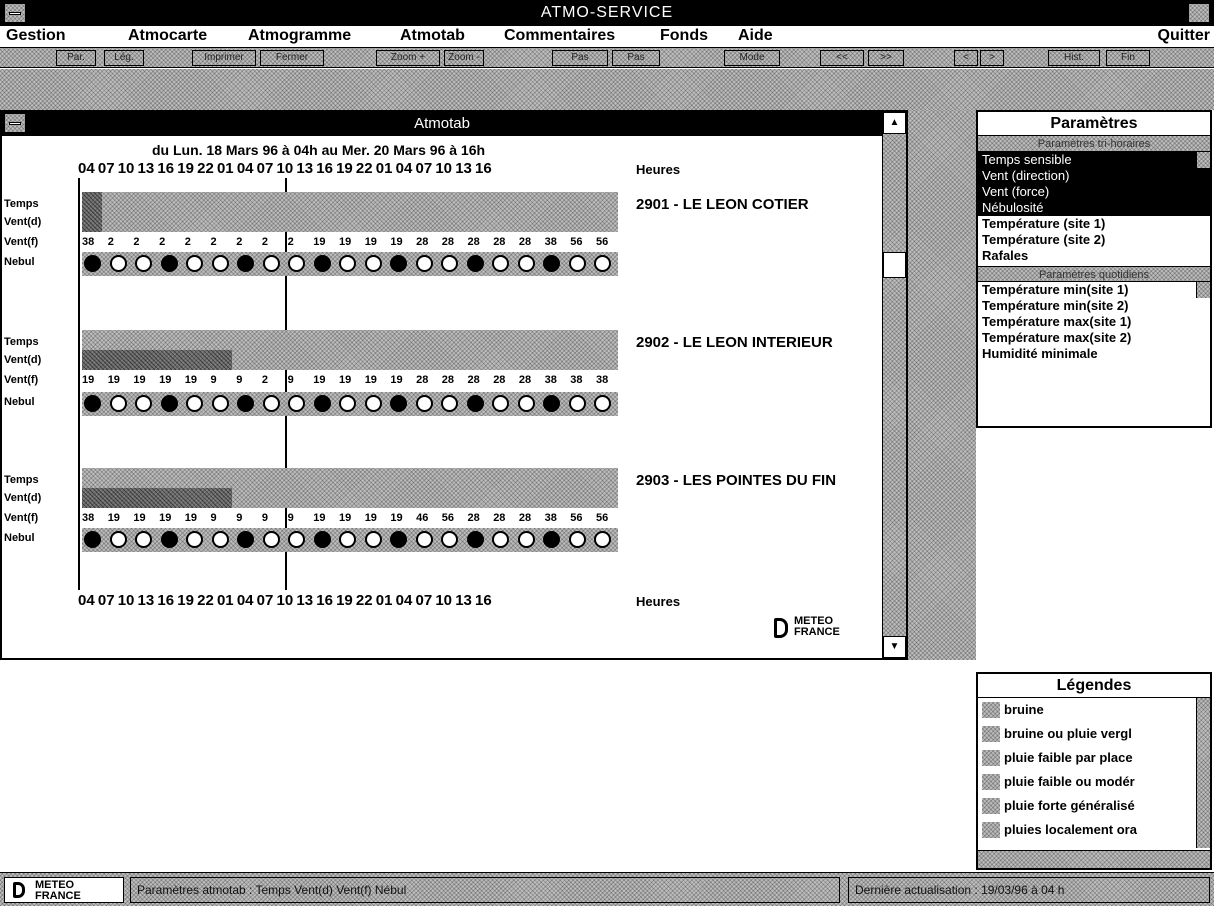 The height and width of the screenshot is (906, 1214). Describe the element at coordinates (1094, 306) in the screenshot. I see `param-item: Température min(site 2)` at that location.